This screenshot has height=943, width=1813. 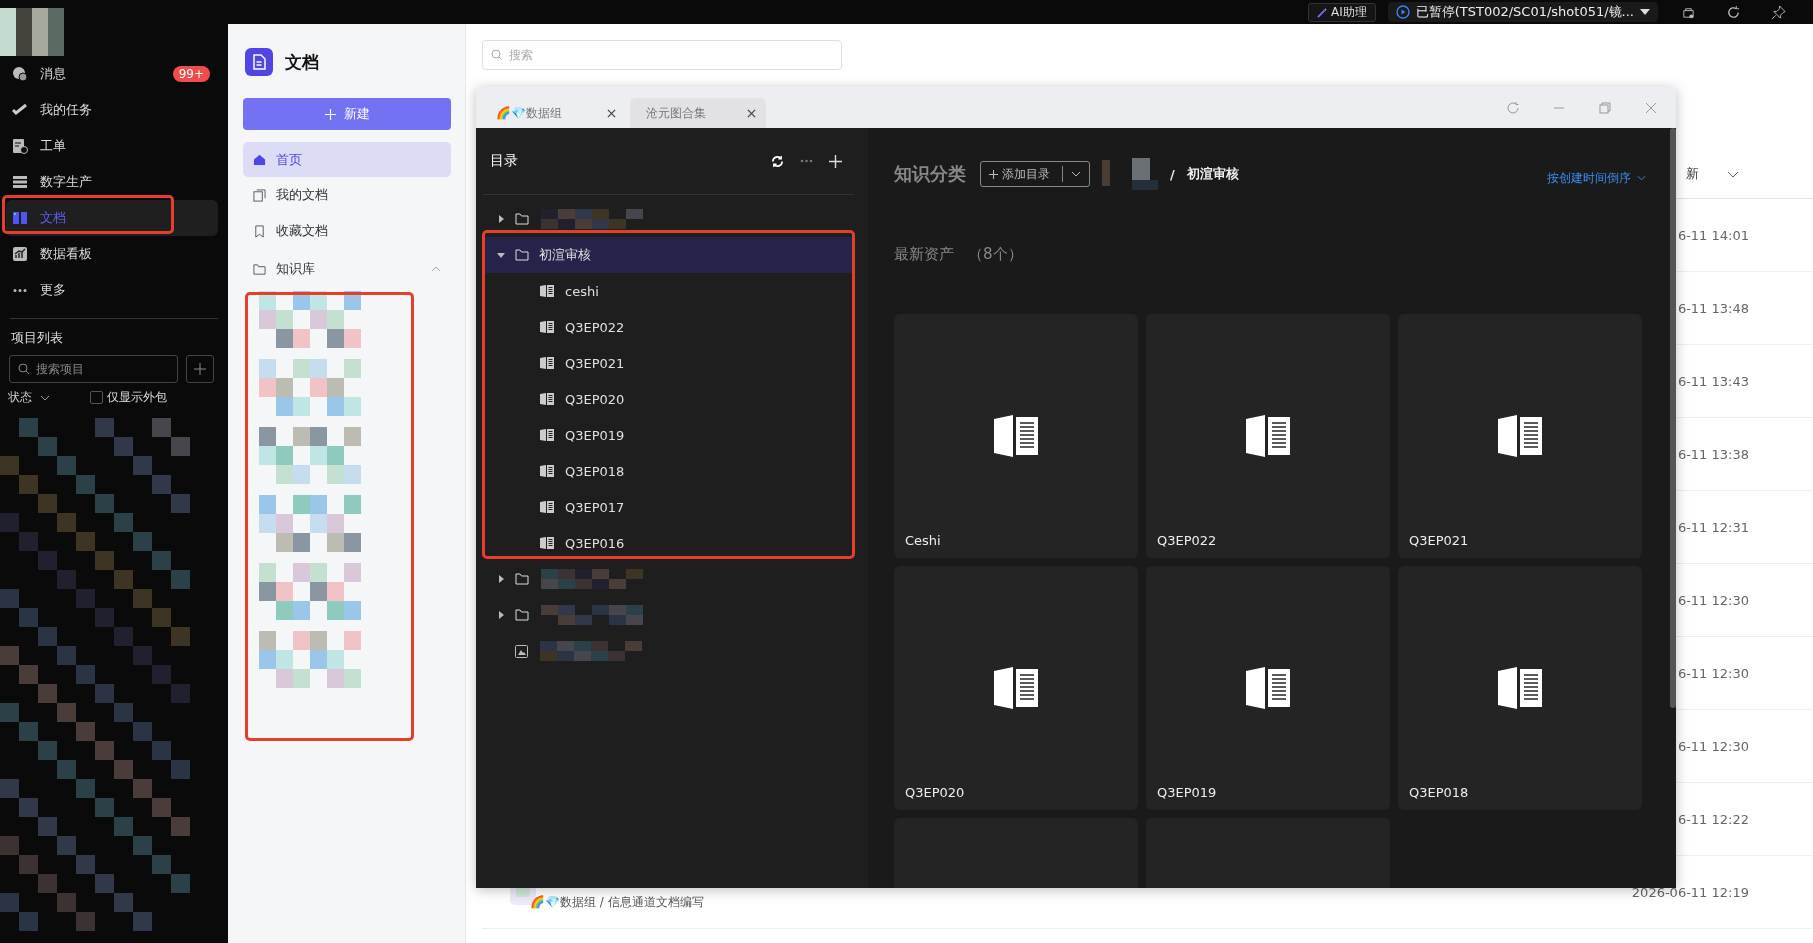 What do you see at coordinates (1713, 819) in the screenshot?
I see `table-cell-text: 6-11 12:22` at bounding box center [1713, 819].